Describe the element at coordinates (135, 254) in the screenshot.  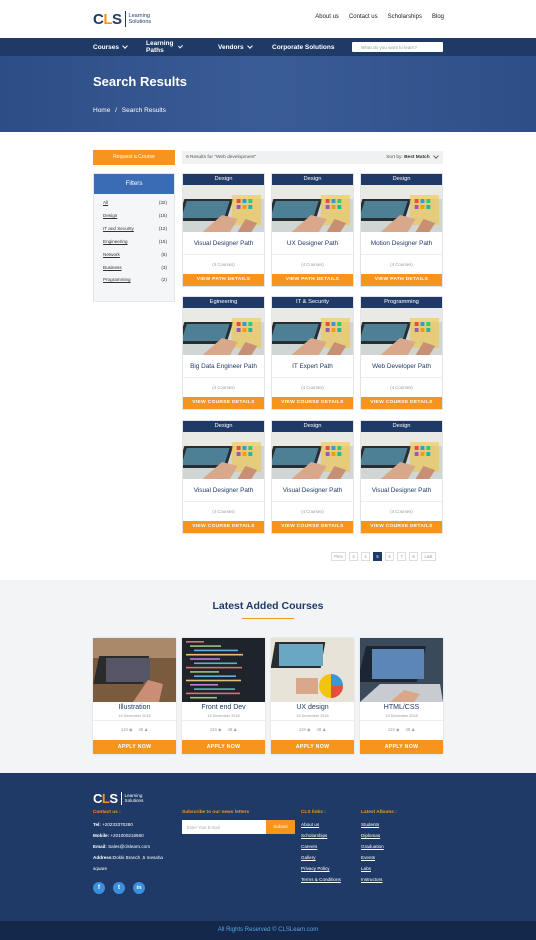
I see `filter-network: Network (5)` at that location.